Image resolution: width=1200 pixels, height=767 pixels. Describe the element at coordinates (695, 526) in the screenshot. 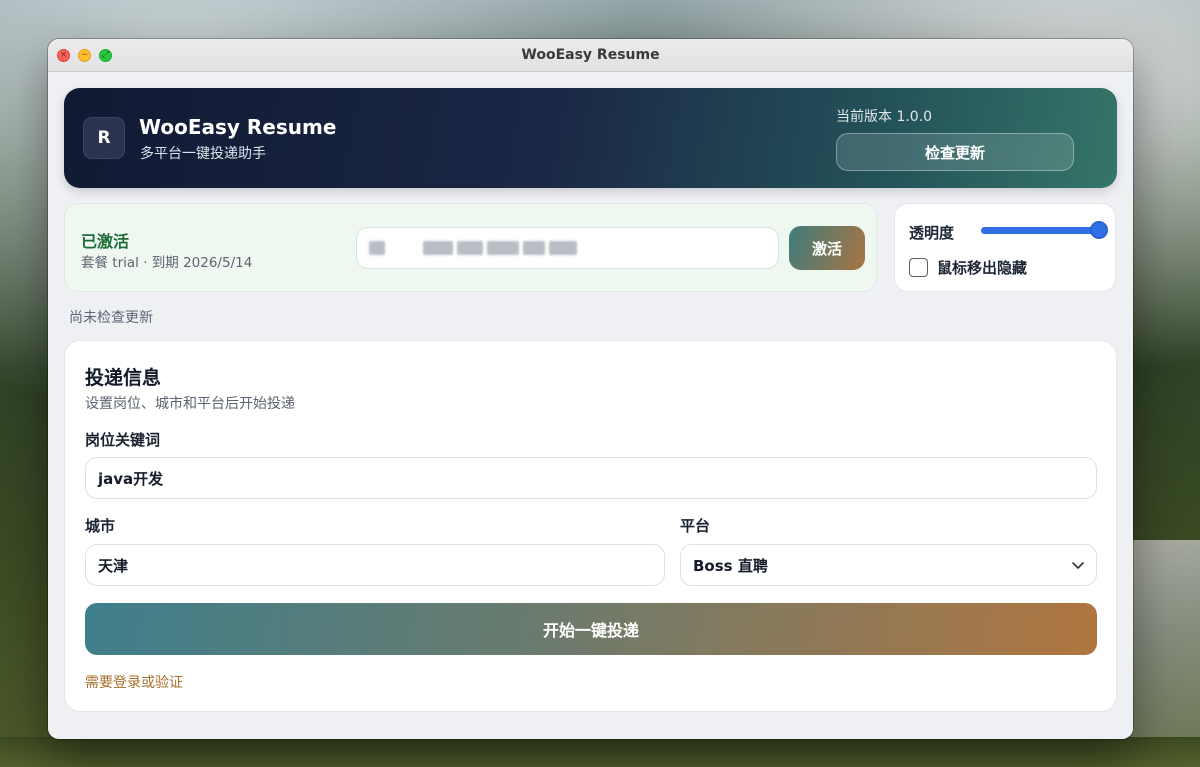

I see `platform-label: 平台` at that location.